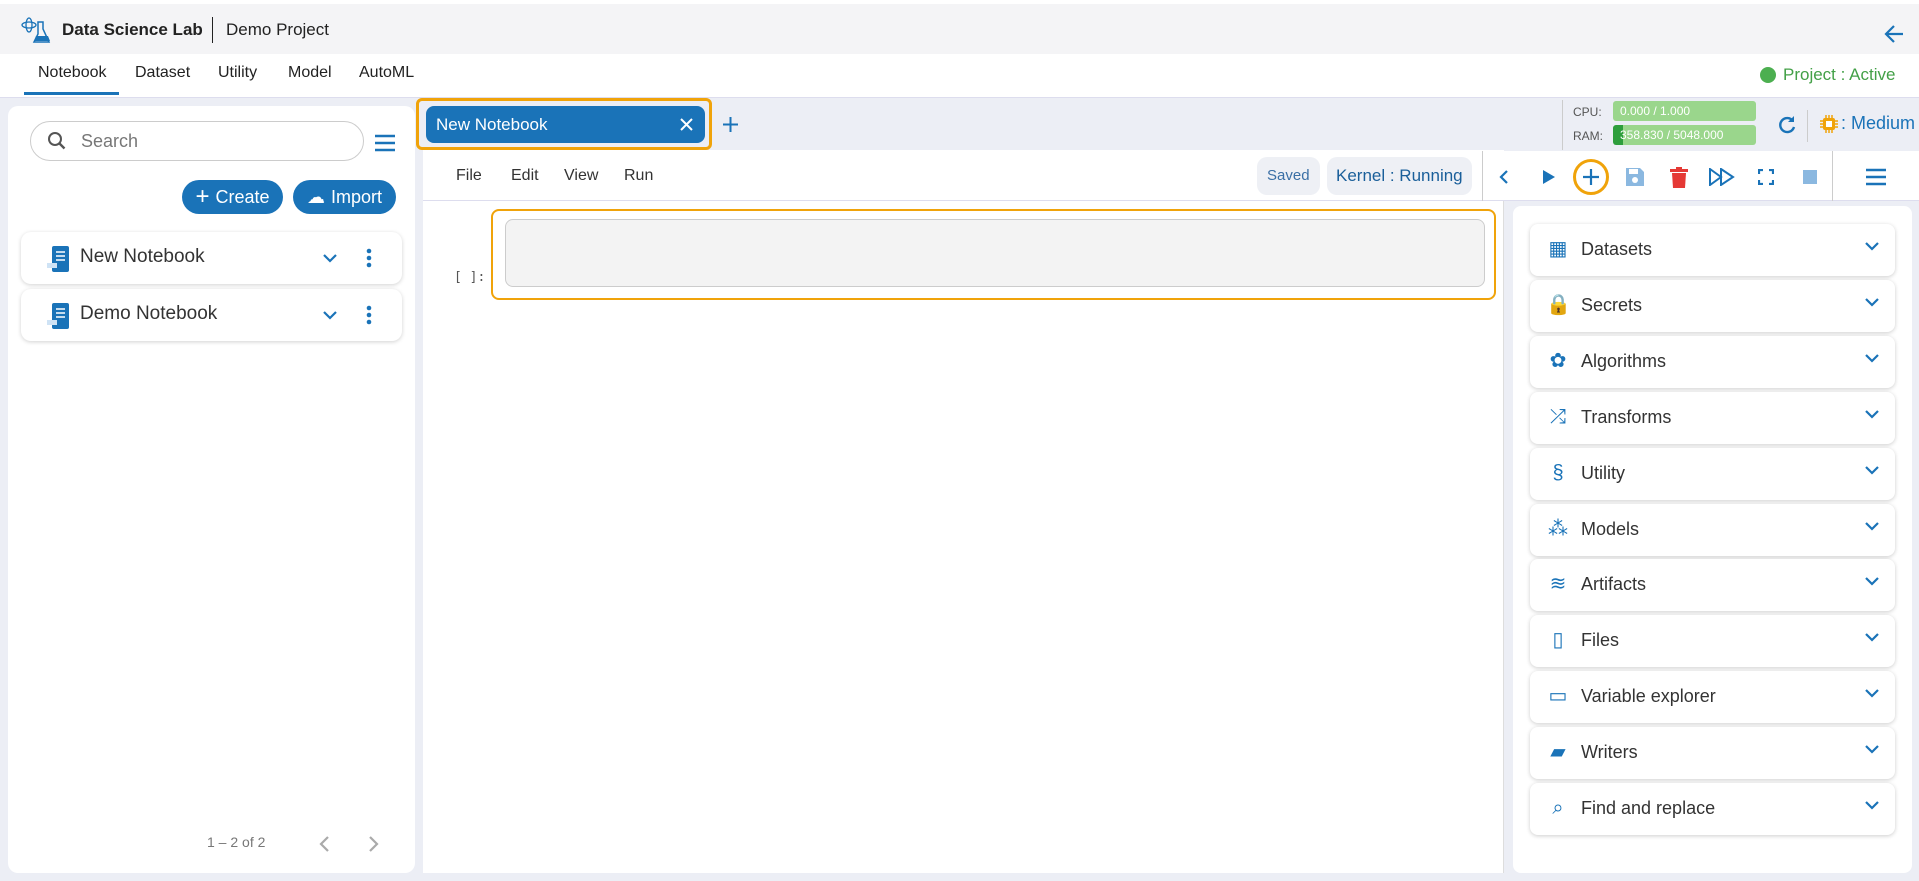  Describe the element at coordinates (1558, 808) in the screenshot. I see `find-icon: ⌕` at that location.